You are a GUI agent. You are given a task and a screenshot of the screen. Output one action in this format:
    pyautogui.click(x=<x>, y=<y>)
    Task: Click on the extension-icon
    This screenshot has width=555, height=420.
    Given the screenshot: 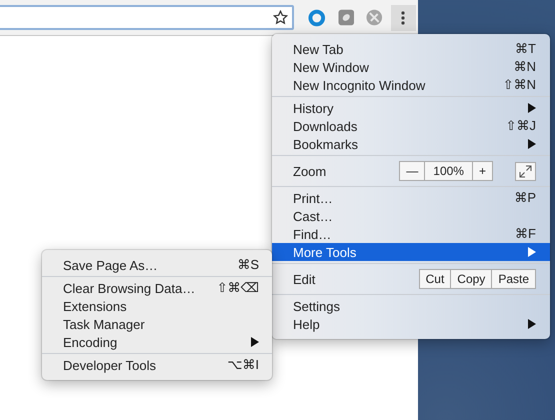 What is the action you would take?
    pyautogui.click(x=346, y=17)
    